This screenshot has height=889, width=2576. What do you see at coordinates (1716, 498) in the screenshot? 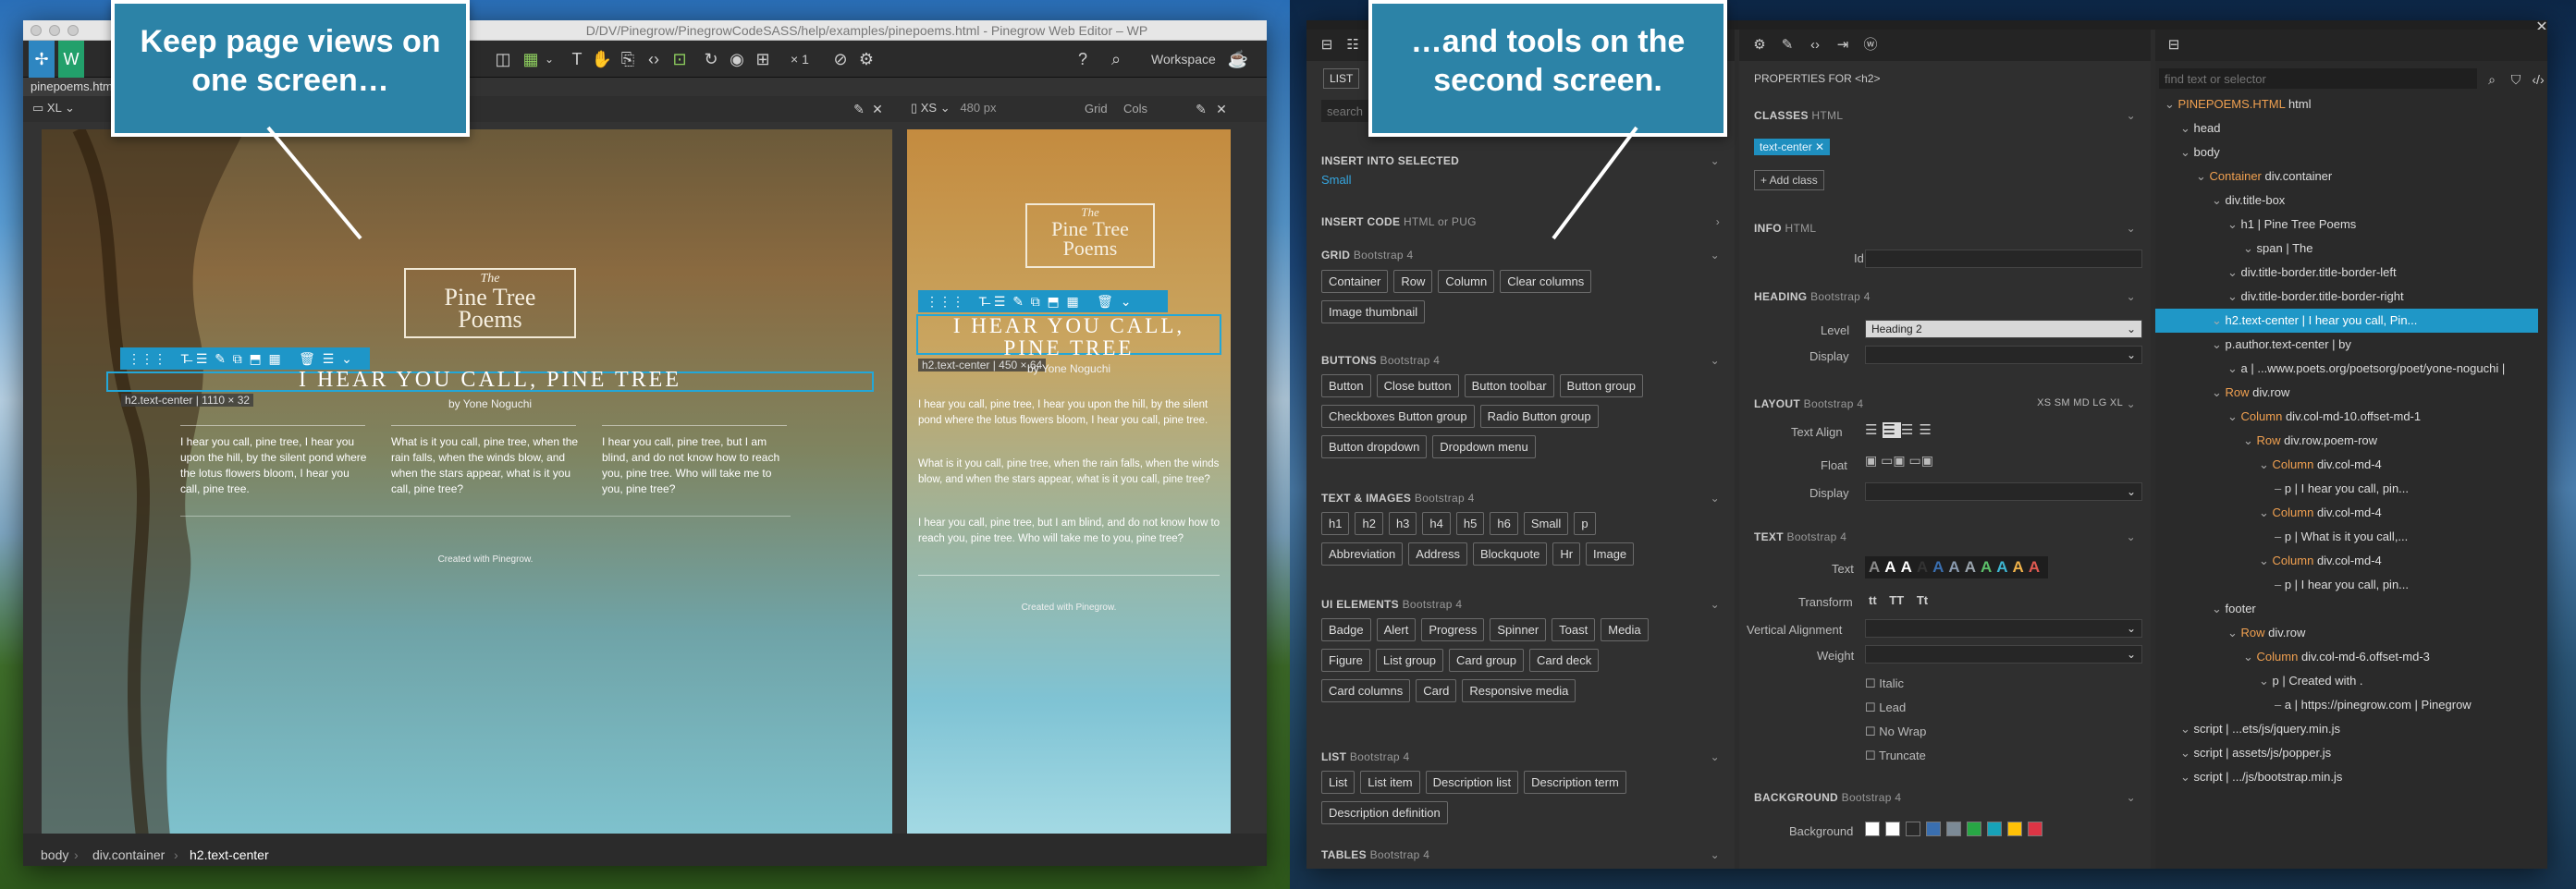
I see `text-images-chevron-icon: ⌄` at bounding box center [1716, 498].